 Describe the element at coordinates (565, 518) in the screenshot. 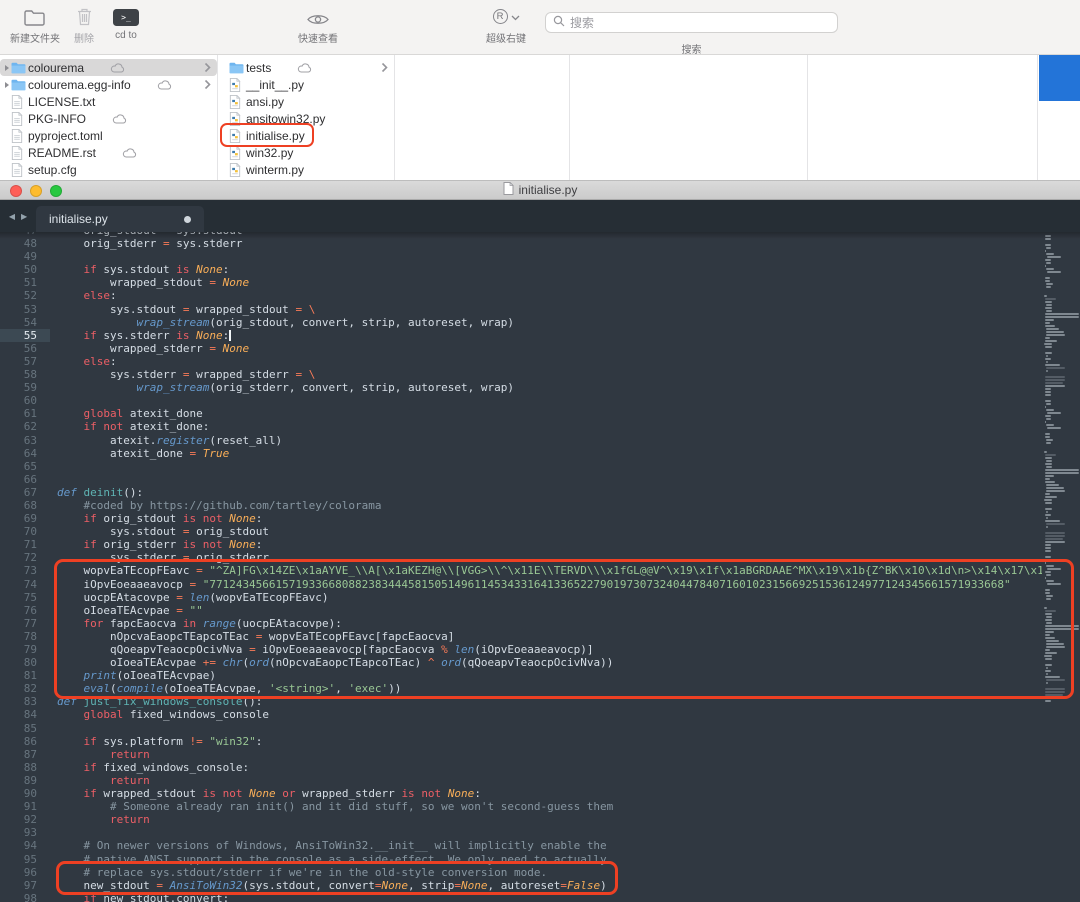

I see `code-line-69: if orig_stdout is not None:` at that location.